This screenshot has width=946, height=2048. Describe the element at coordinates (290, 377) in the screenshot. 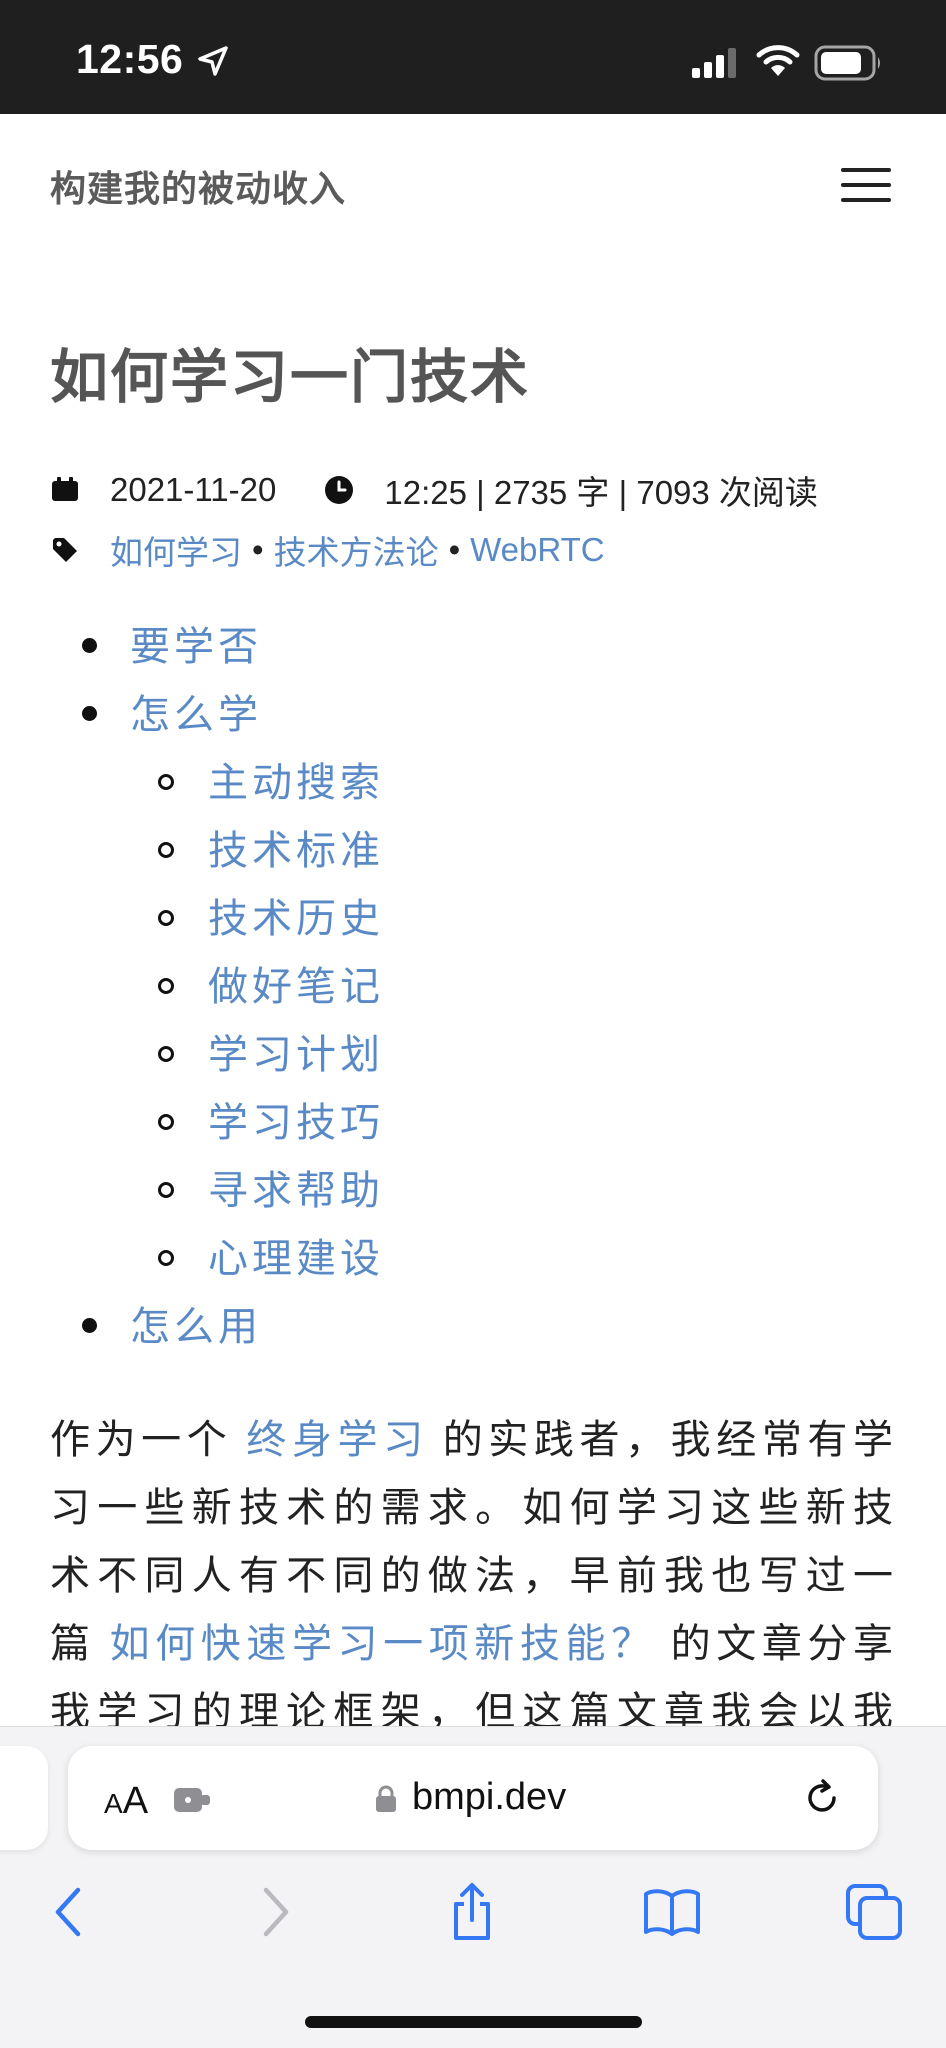

I see `post-title: 如何学习一门技术` at that location.